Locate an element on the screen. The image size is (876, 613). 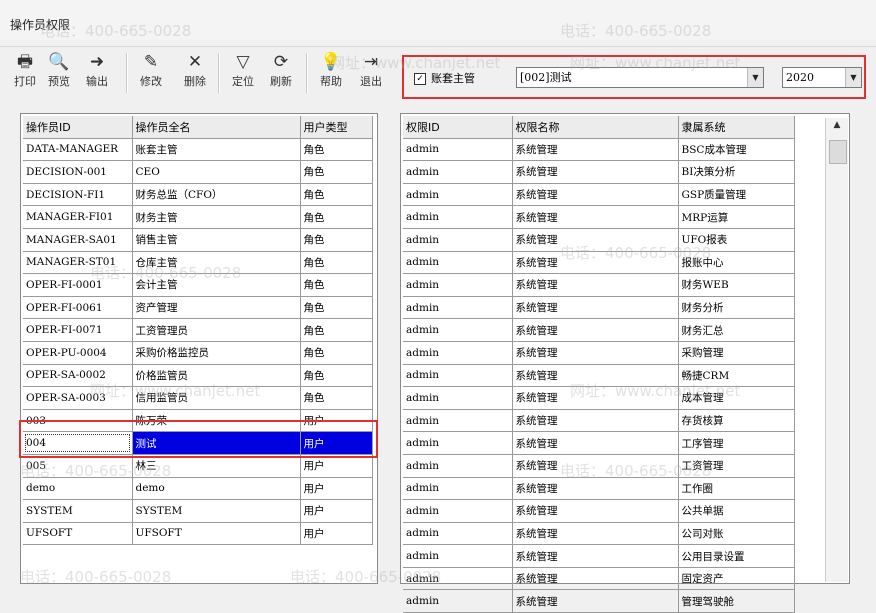
user-row: MANAGER-FI01 财务主管 角色 is located at coordinates (198, 217).